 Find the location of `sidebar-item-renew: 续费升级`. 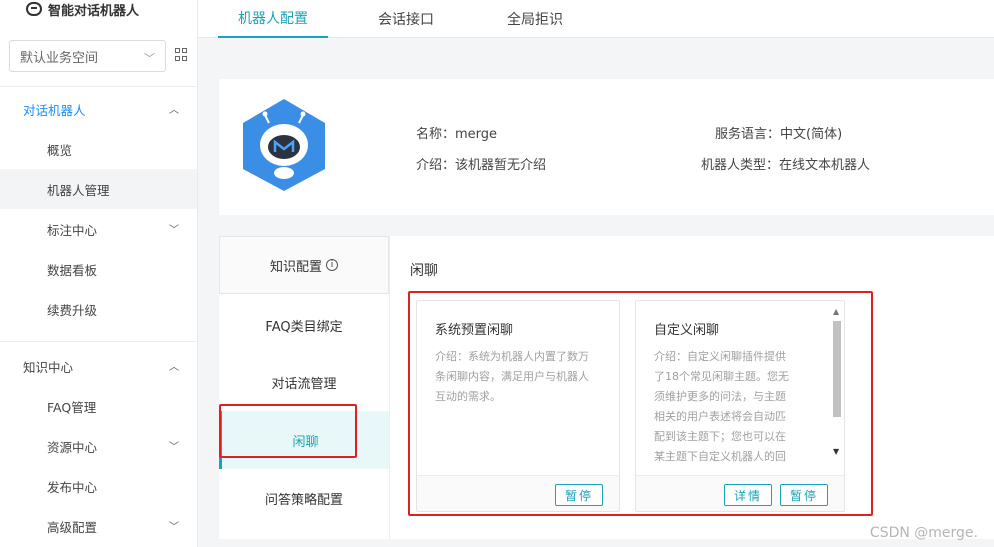

sidebar-item-renew: 续费升级 is located at coordinates (98, 309).